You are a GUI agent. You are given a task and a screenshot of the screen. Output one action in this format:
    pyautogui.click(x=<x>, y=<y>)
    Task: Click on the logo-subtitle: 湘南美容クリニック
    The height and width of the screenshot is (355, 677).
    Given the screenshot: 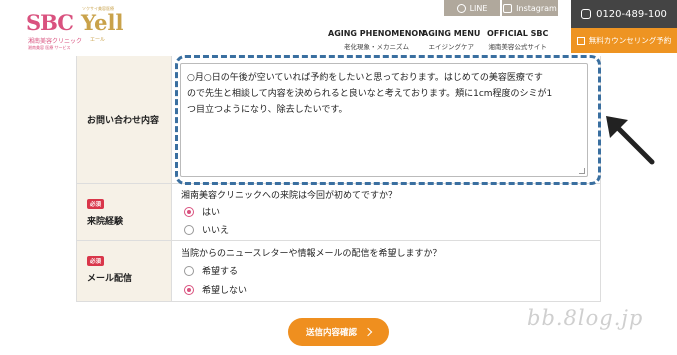 What is the action you would take?
    pyautogui.click(x=55, y=41)
    